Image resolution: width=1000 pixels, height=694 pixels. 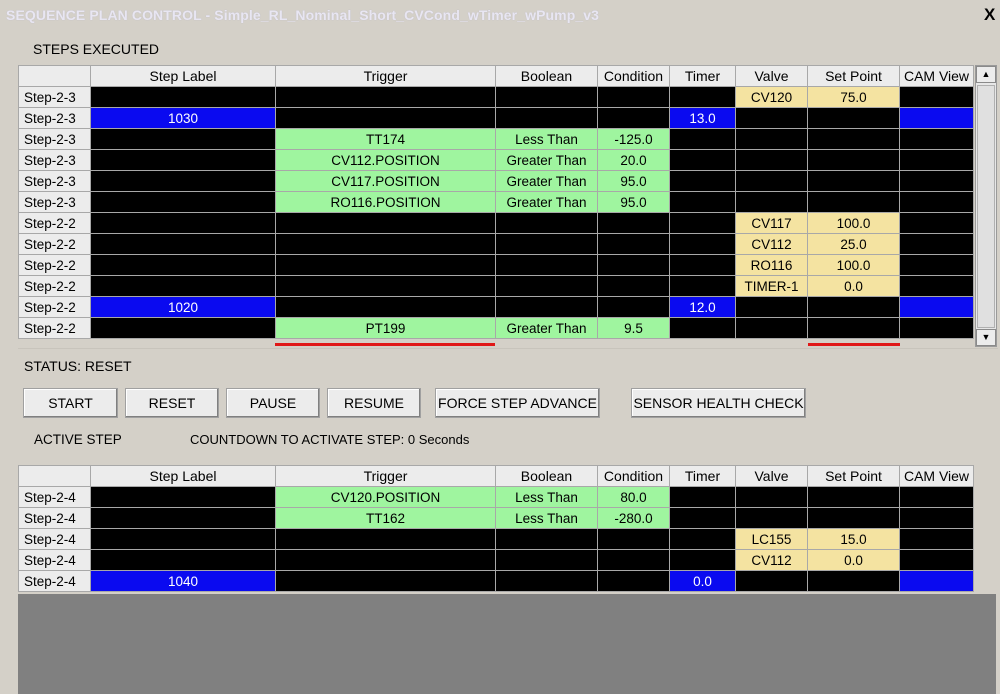 What do you see at coordinates (853, 97) in the screenshot?
I see `cell-set-point: 75.0` at bounding box center [853, 97].